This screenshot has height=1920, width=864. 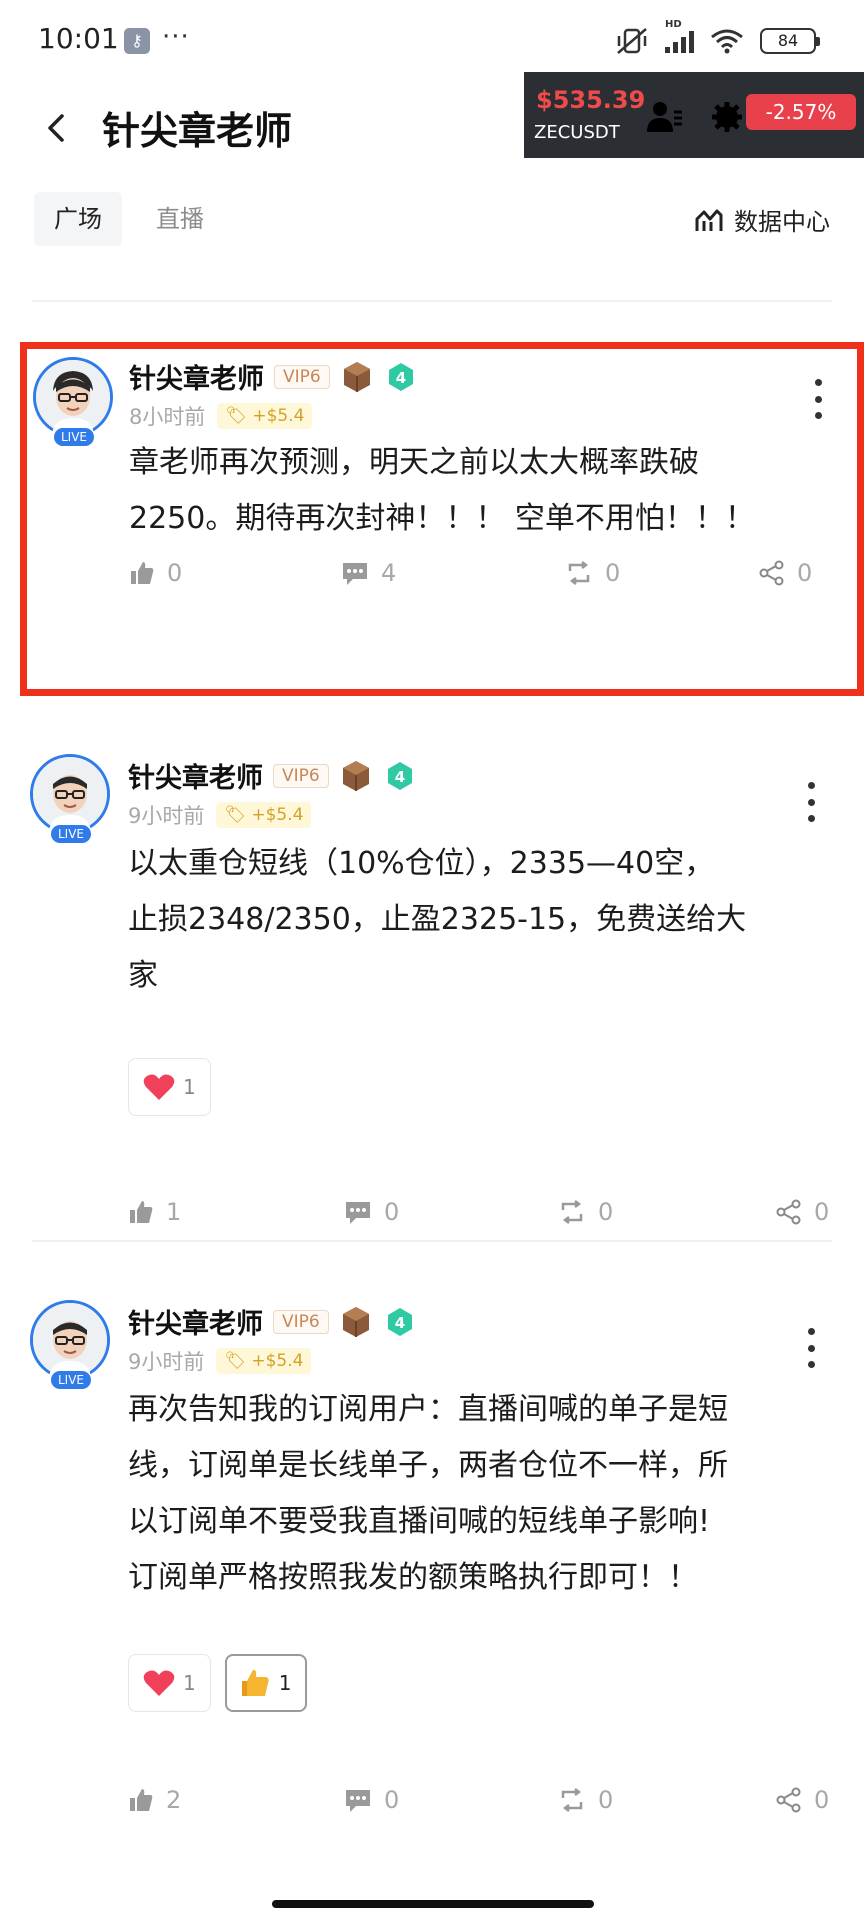 What do you see at coordinates (717, 37) in the screenshot?
I see `status-icons: HD 84` at bounding box center [717, 37].